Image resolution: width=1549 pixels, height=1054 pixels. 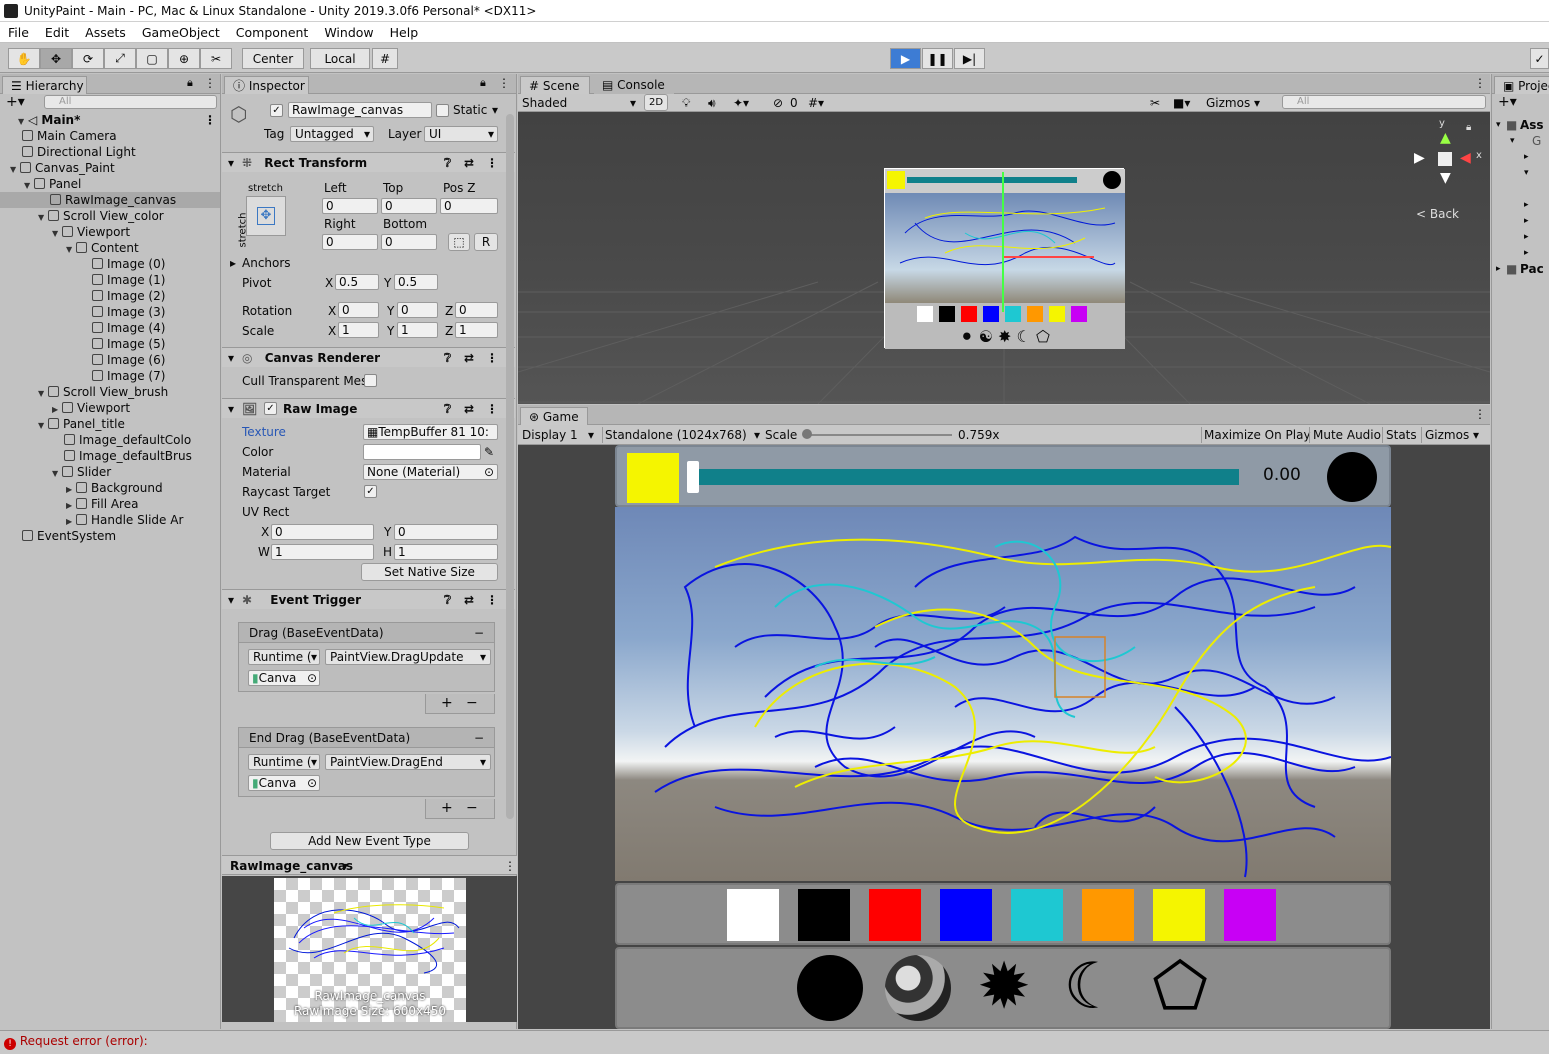 What do you see at coordinates (1512, 141) in the screenshot?
I see `subfolder-expand-icon: ▾` at bounding box center [1512, 141].